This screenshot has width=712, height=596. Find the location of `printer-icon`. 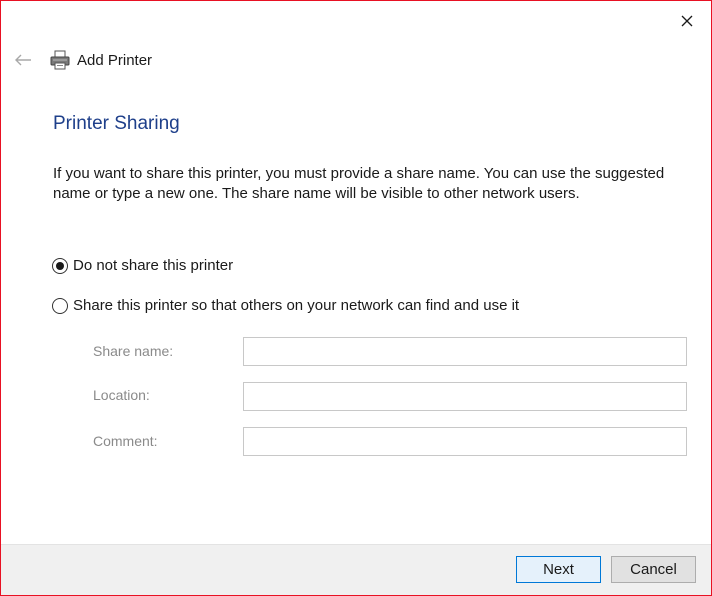

printer-icon is located at coordinates (60, 60).